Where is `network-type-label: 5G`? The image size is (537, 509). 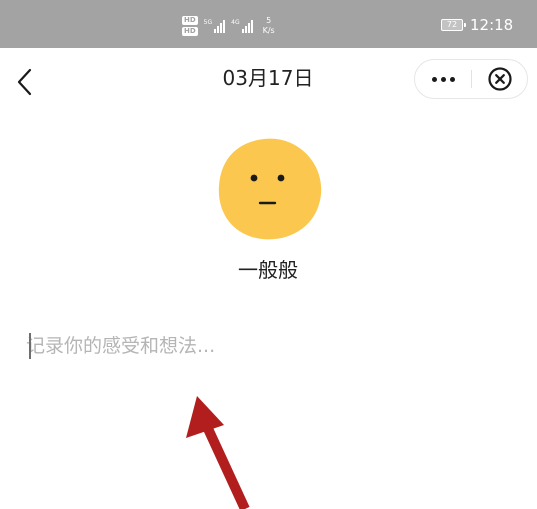 network-type-label: 5G is located at coordinates (208, 22).